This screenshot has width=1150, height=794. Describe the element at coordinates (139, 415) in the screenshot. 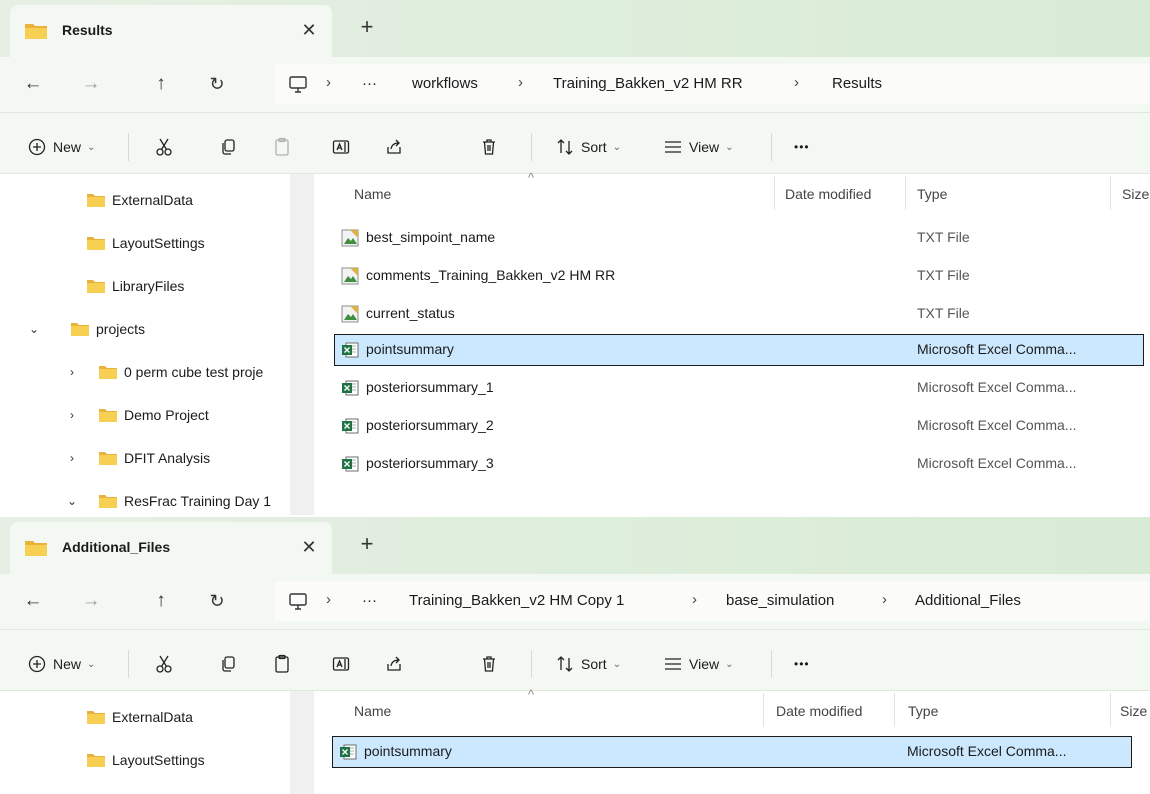

I see `sidebar-item: › Demo Project` at that location.